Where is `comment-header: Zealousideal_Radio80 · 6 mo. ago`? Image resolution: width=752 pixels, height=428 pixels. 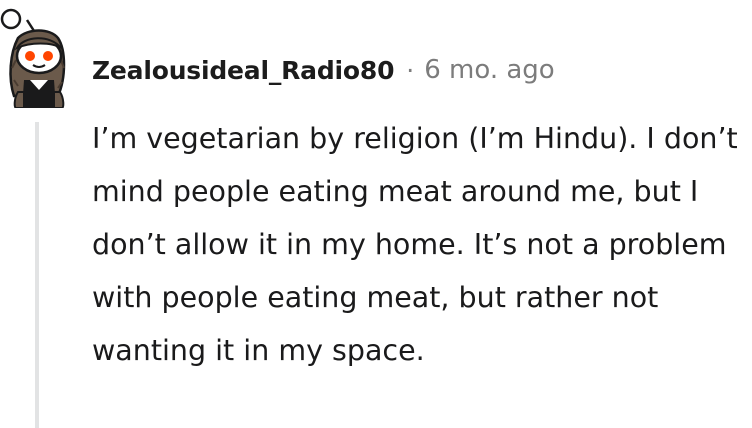
comment-header: Zealousideal_Radio80 · 6 mo. ago is located at coordinates (323, 70).